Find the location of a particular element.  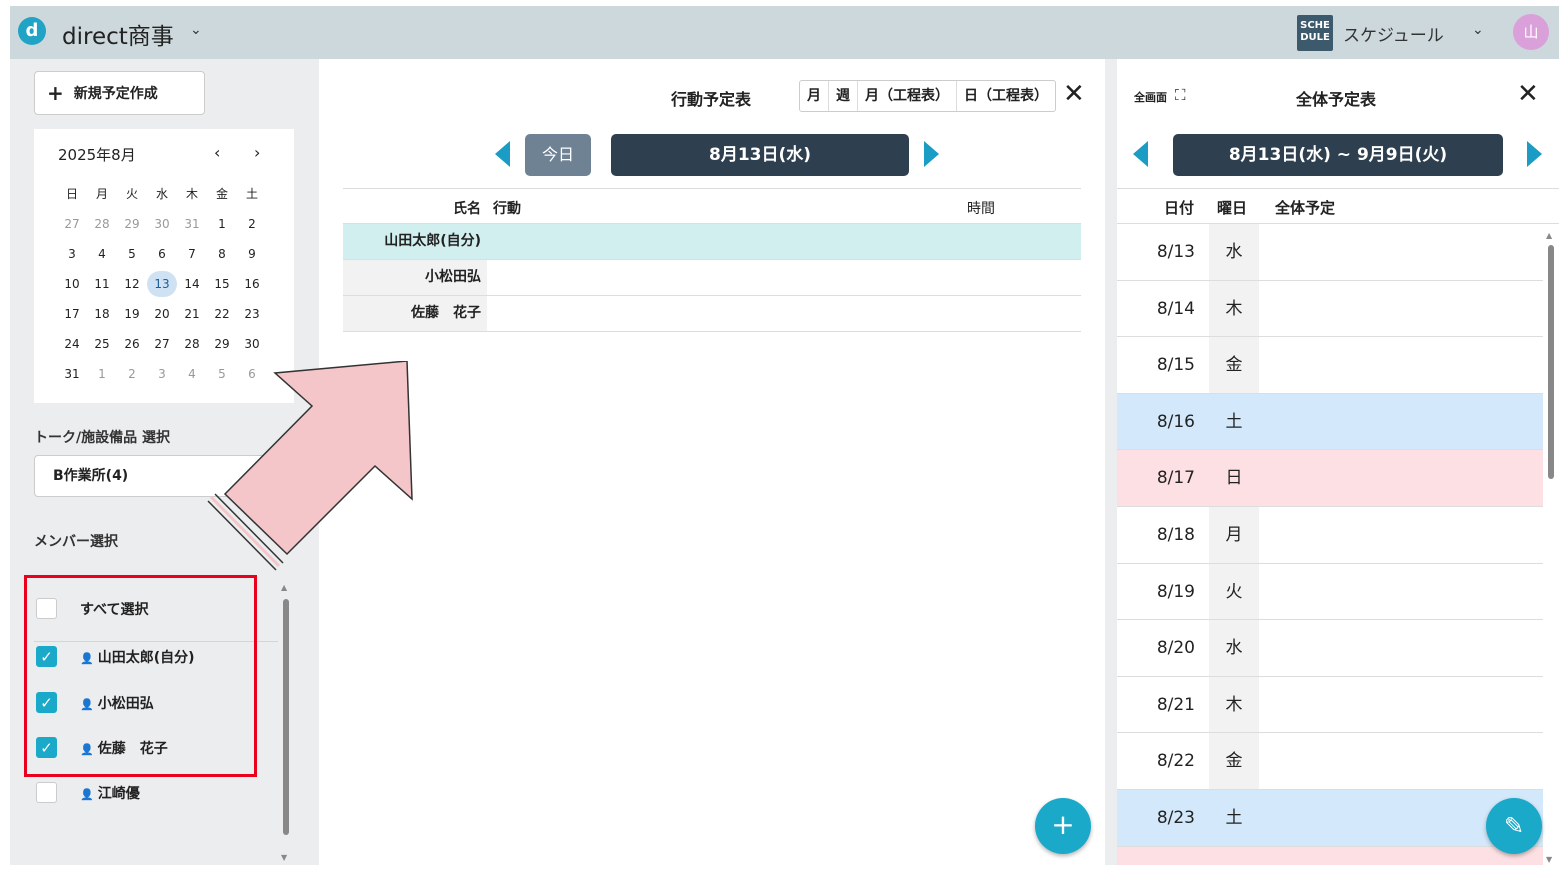

view-tab: 月（工程表） is located at coordinates (907, 96).